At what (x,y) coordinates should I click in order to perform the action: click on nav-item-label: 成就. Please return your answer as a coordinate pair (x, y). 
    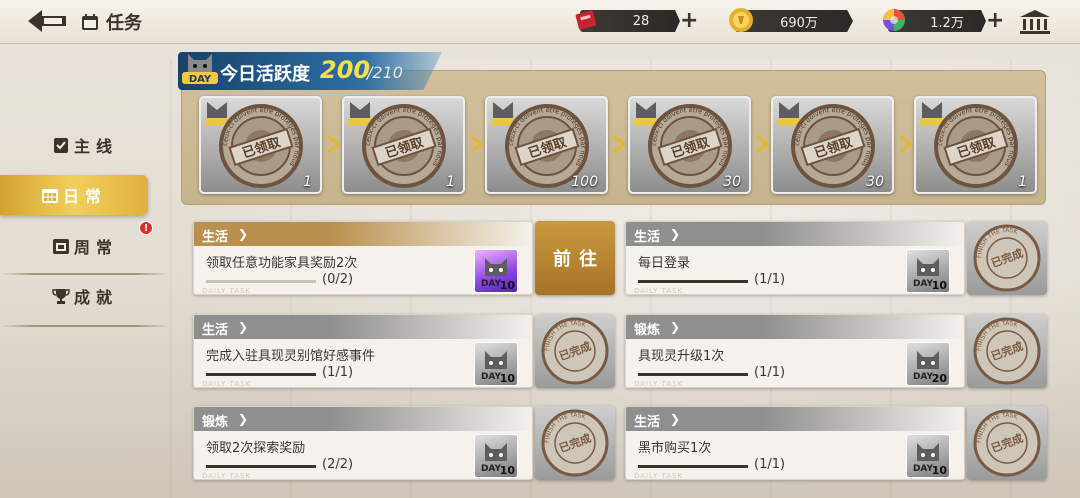
    Looking at the image, I should click on (95, 297).